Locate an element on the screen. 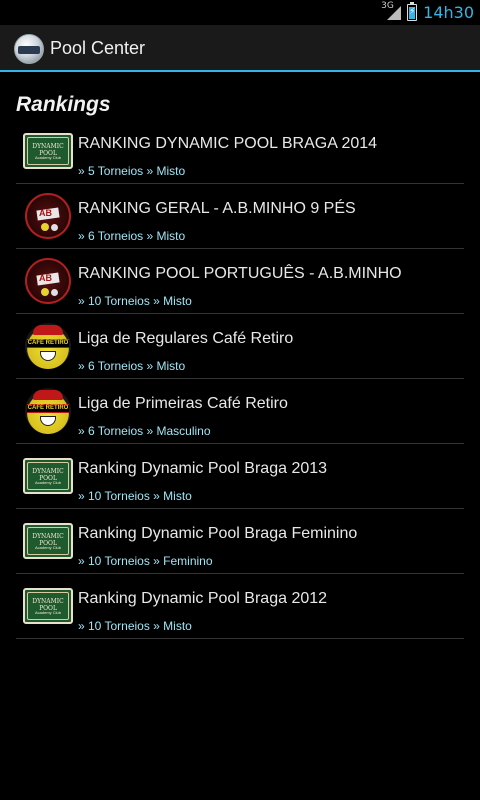 The width and height of the screenshot is (480, 800). ranking-title: Ranking Dynamic Pool Braga 2012 is located at coordinates (203, 598).